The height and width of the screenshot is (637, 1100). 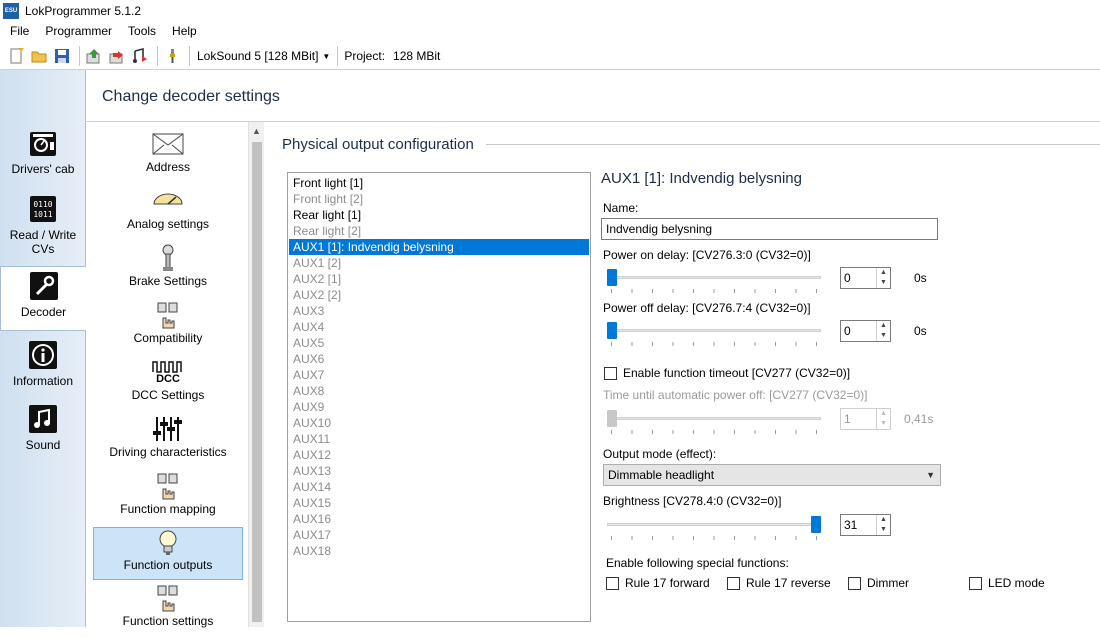 I want to click on nav-label: Drivers' cab, so click(x=43, y=169).